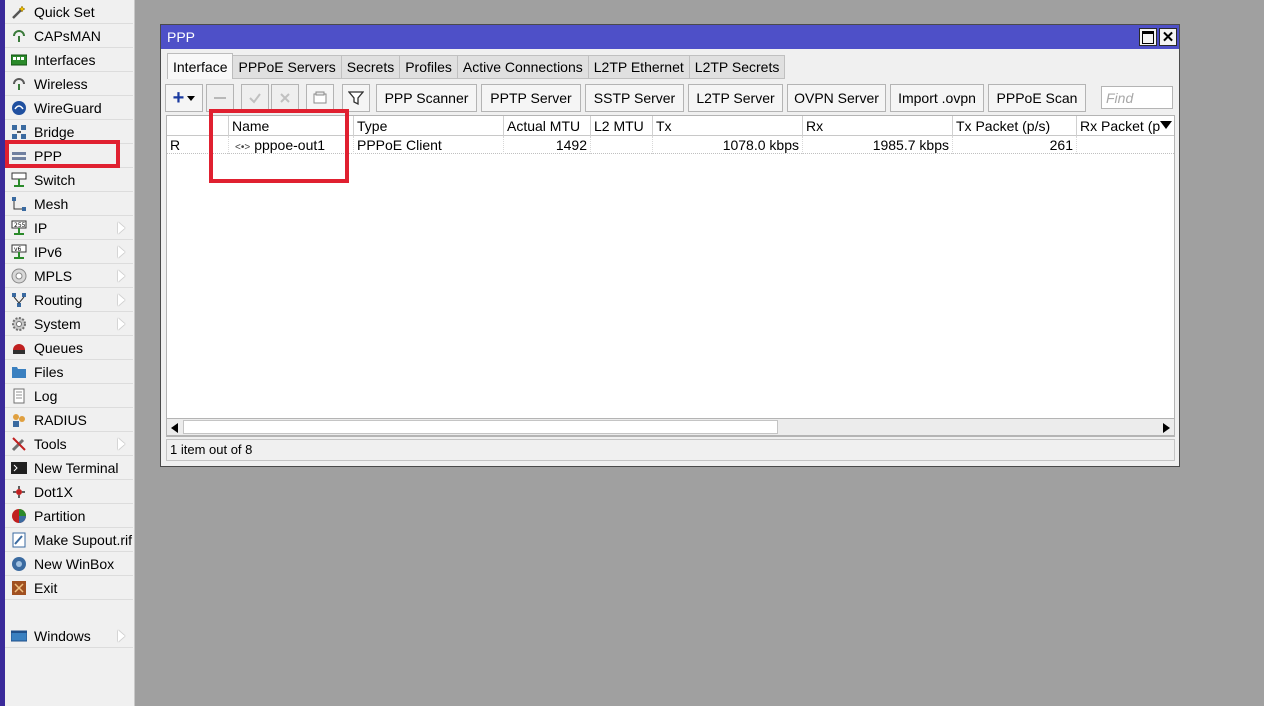 This screenshot has height=706, width=1264. What do you see at coordinates (19, 204) in the screenshot?
I see `mesh-icon` at bounding box center [19, 204].